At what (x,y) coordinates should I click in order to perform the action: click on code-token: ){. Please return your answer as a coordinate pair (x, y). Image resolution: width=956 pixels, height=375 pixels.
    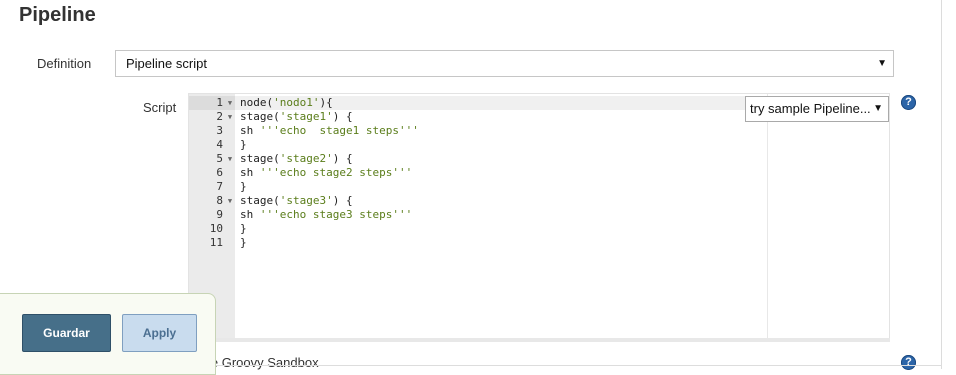
    Looking at the image, I should click on (326, 102).